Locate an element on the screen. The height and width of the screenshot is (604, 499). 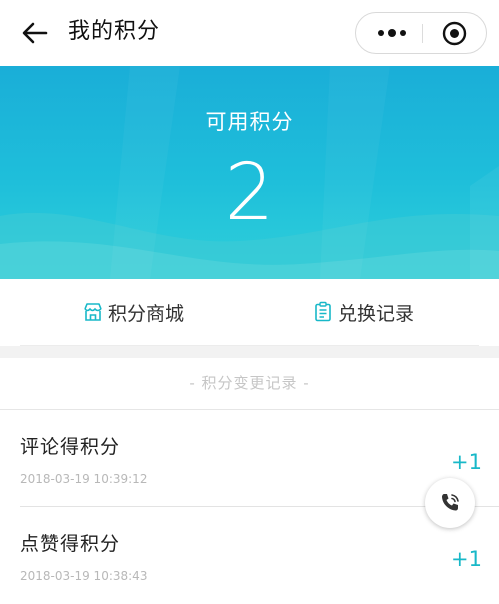
points-mall-button: 积分商城 is located at coordinates (133, 312).